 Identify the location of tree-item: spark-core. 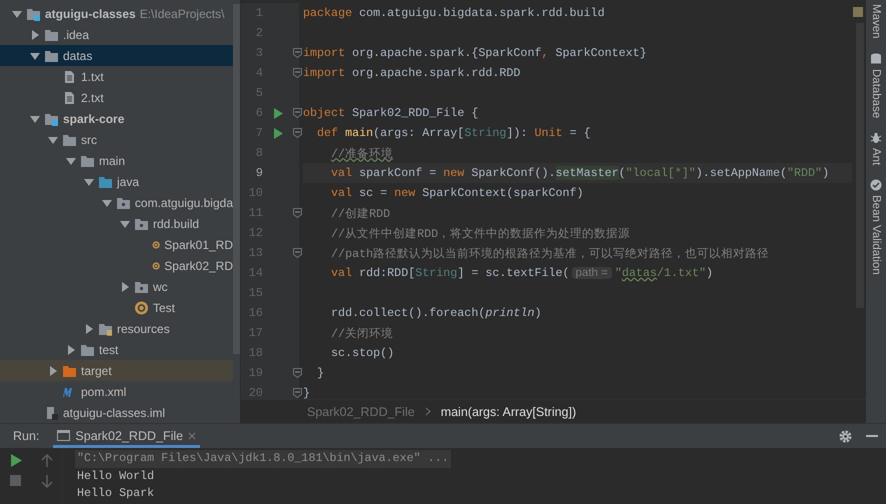
(116, 118).